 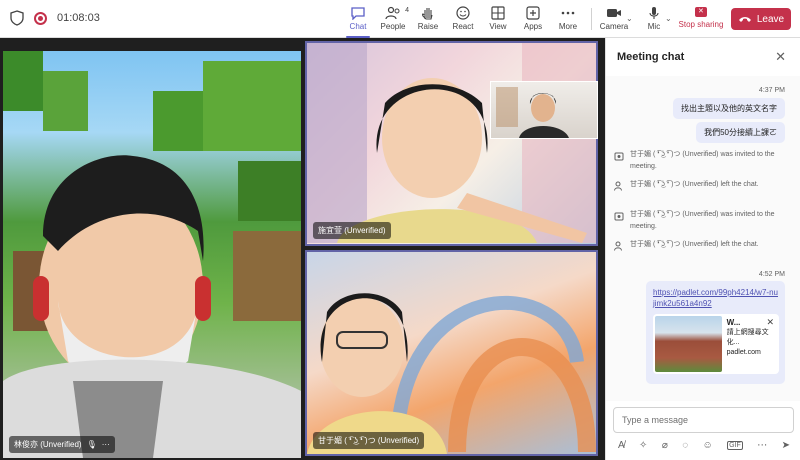 I want to click on people-button: 4 People, so click(x=393, y=19).